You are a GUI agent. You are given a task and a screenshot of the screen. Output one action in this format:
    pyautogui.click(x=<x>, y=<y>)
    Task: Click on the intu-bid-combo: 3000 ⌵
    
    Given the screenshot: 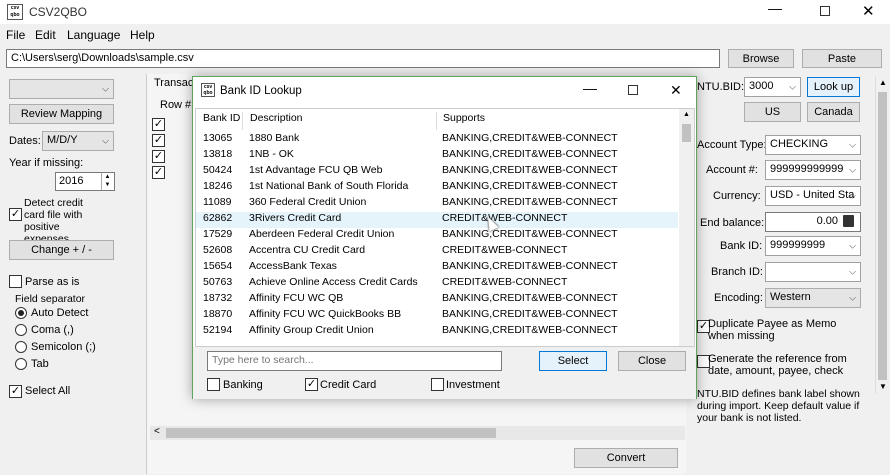 What is the action you would take?
    pyautogui.click(x=772, y=87)
    